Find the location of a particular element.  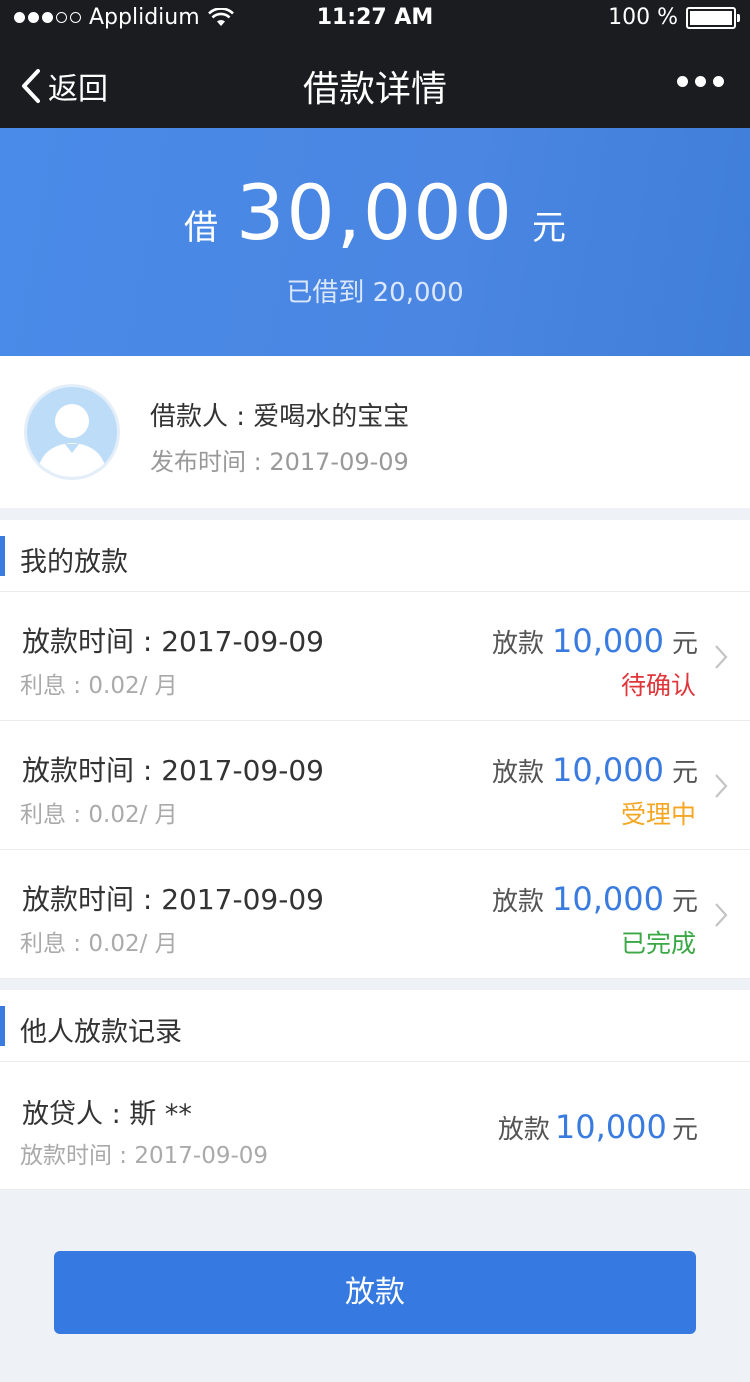

publish-time: 发布时间 : 2017-09-09 is located at coordinates (279, 462).